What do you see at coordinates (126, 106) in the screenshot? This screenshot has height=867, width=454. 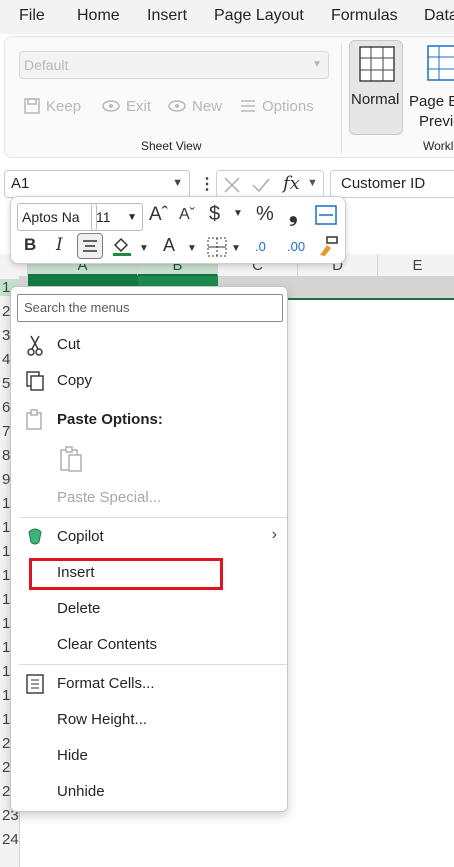 I see `exit-button: Exit` at bounding box center [126, 106].